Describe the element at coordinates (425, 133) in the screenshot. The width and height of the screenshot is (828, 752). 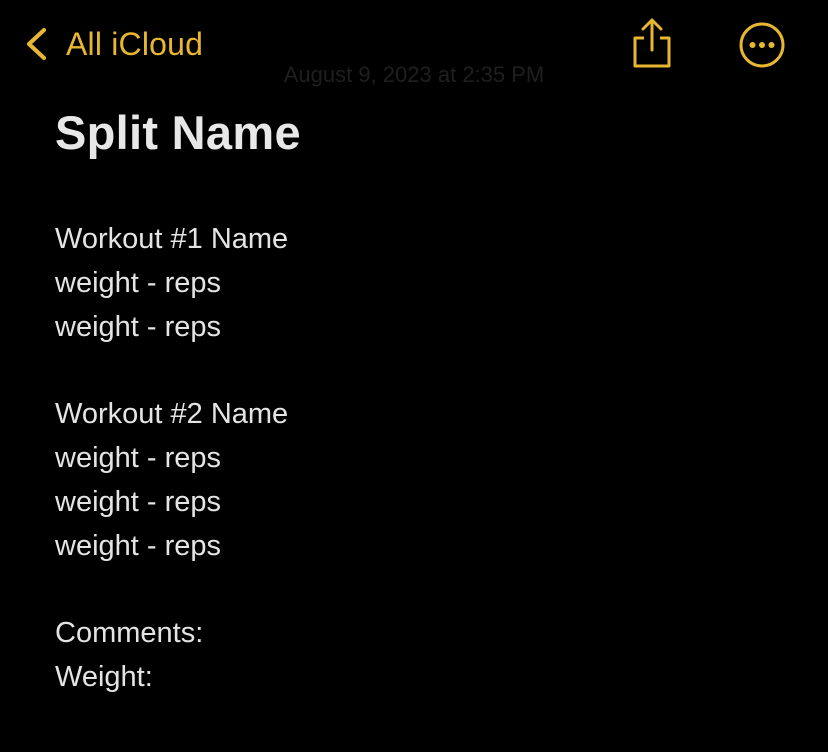
I see `note-title: Split Name` at that location.